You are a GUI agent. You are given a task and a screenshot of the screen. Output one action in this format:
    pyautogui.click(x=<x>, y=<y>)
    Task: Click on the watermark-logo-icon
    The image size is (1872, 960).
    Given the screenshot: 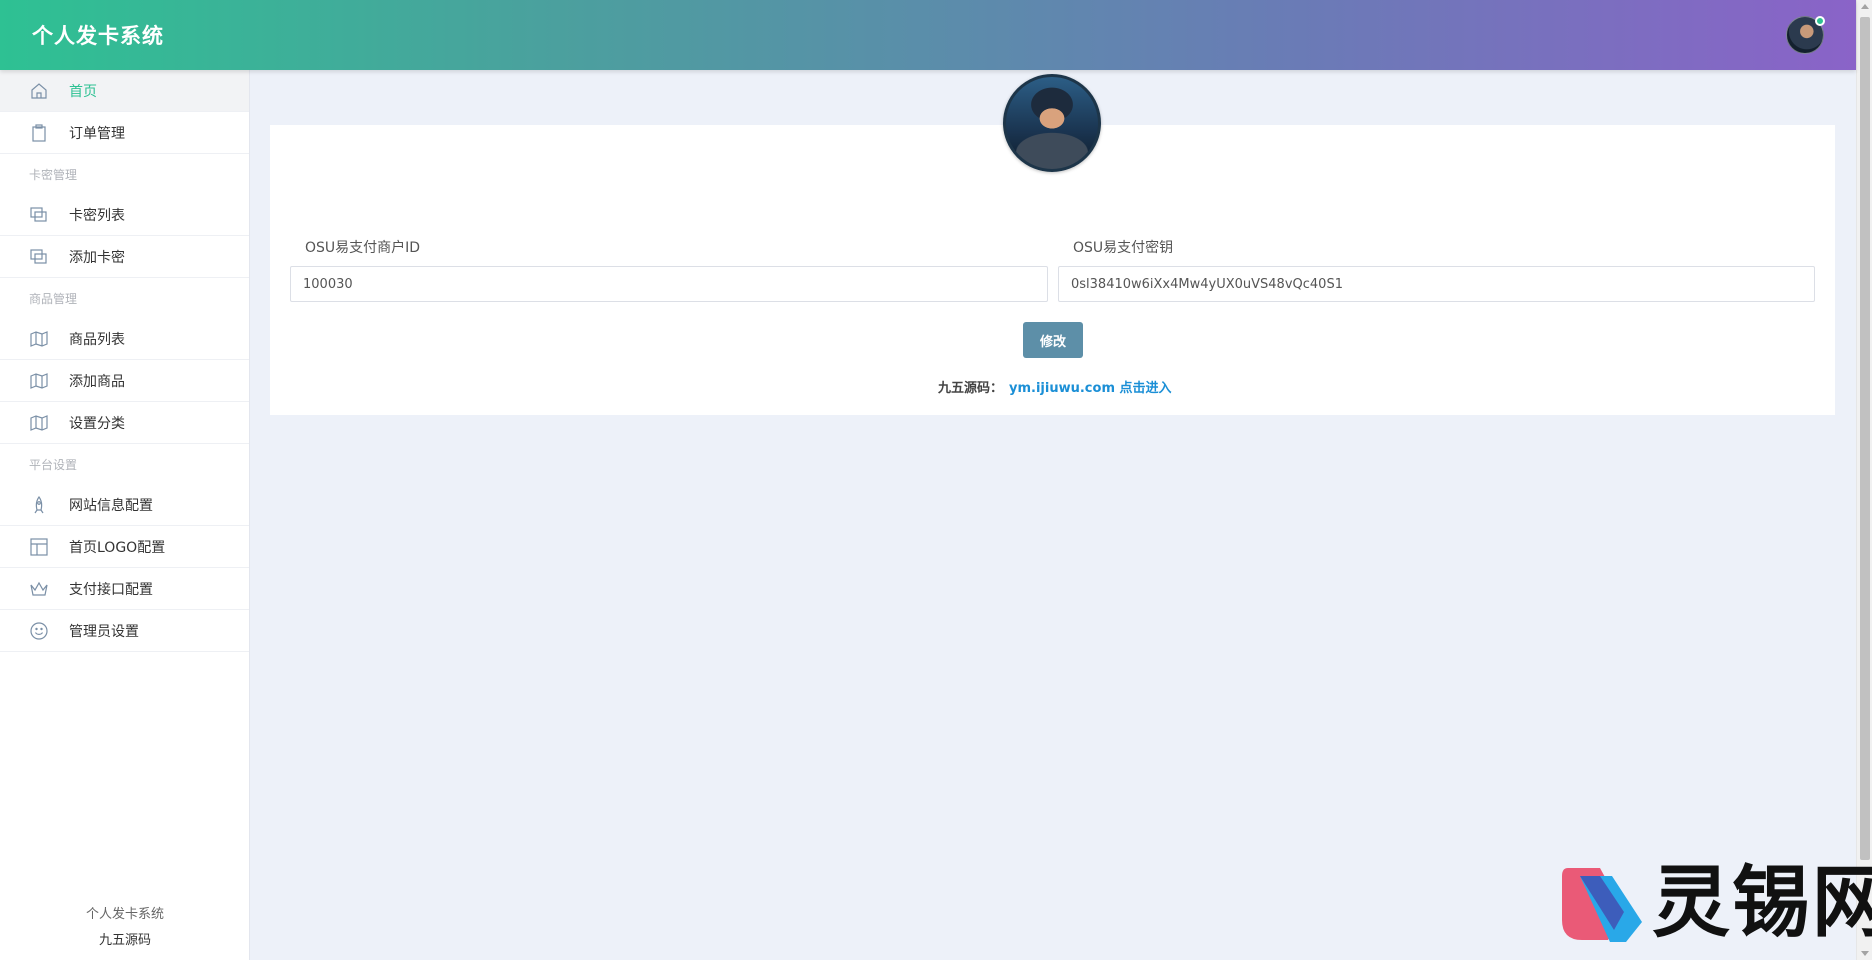 What is the action you would take?
    pyautogui.click(x=1602, y=905)
    